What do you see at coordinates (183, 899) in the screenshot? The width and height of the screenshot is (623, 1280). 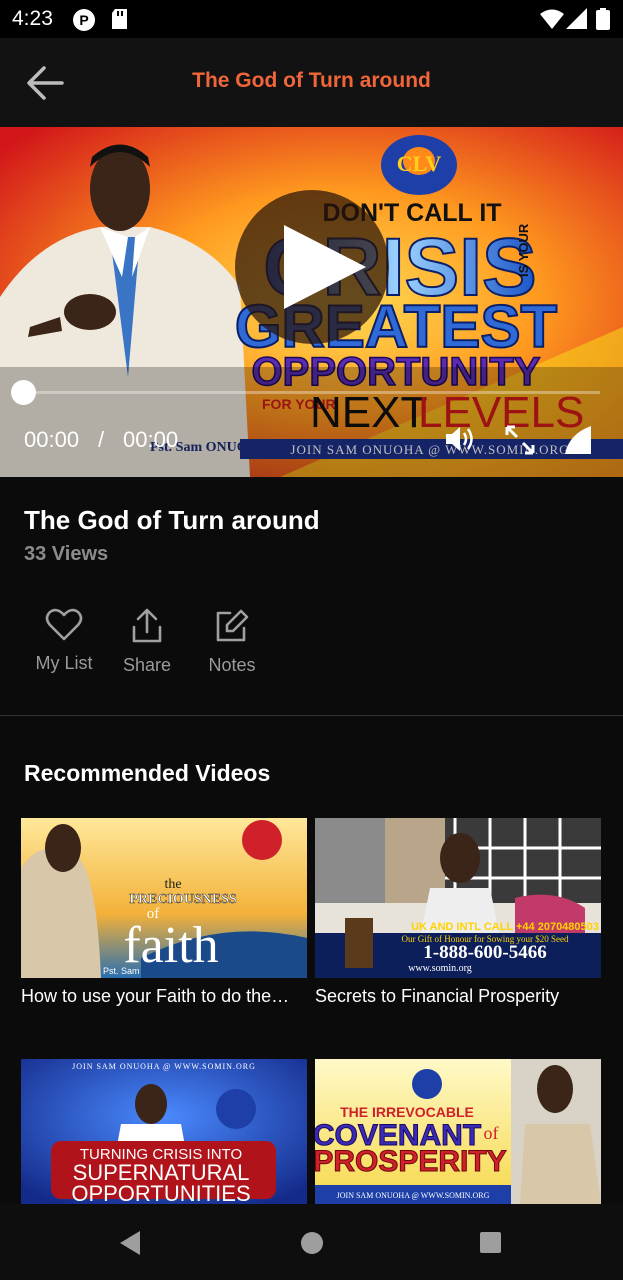 I see `thumb-text: PRECIOUSNESS` at bounding box center [183, 899].